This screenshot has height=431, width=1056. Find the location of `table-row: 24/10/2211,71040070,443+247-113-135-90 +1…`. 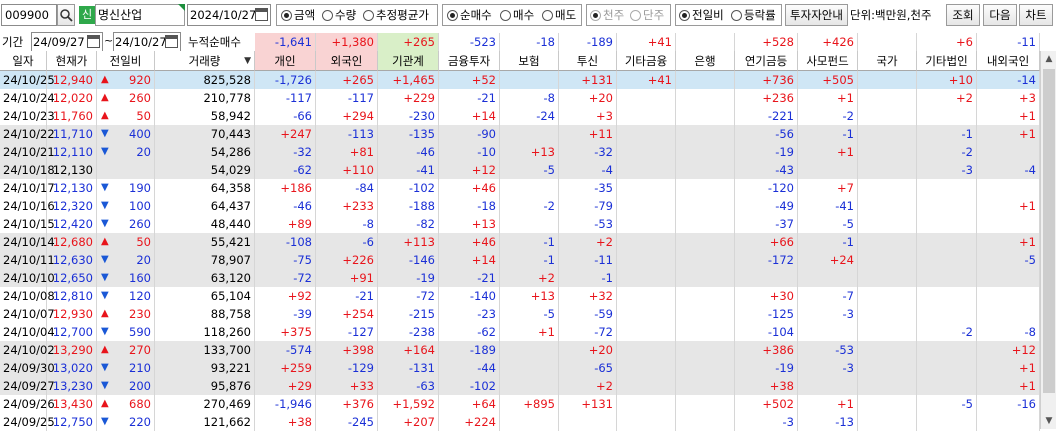

table-row: 24/10/2211,71040070,443+247-113-135-90 +1… is located at coordinates (520, 134).